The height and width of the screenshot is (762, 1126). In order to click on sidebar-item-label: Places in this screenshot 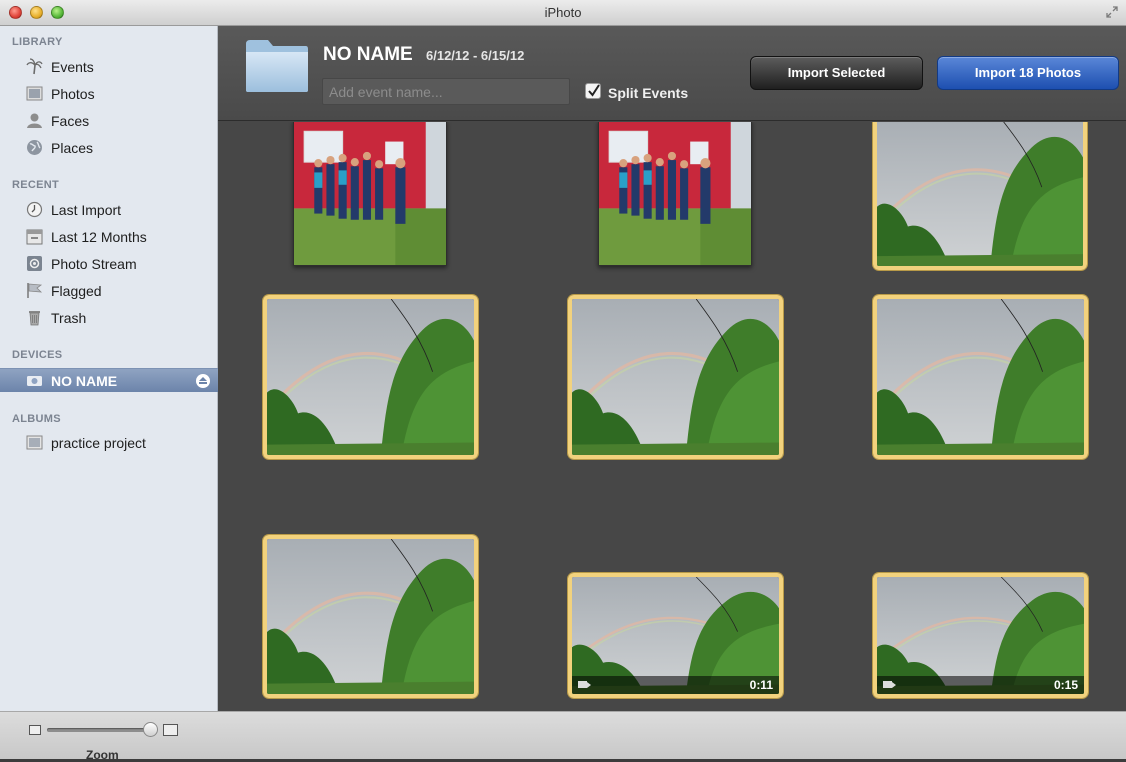, I will do `click(72, 148)`.